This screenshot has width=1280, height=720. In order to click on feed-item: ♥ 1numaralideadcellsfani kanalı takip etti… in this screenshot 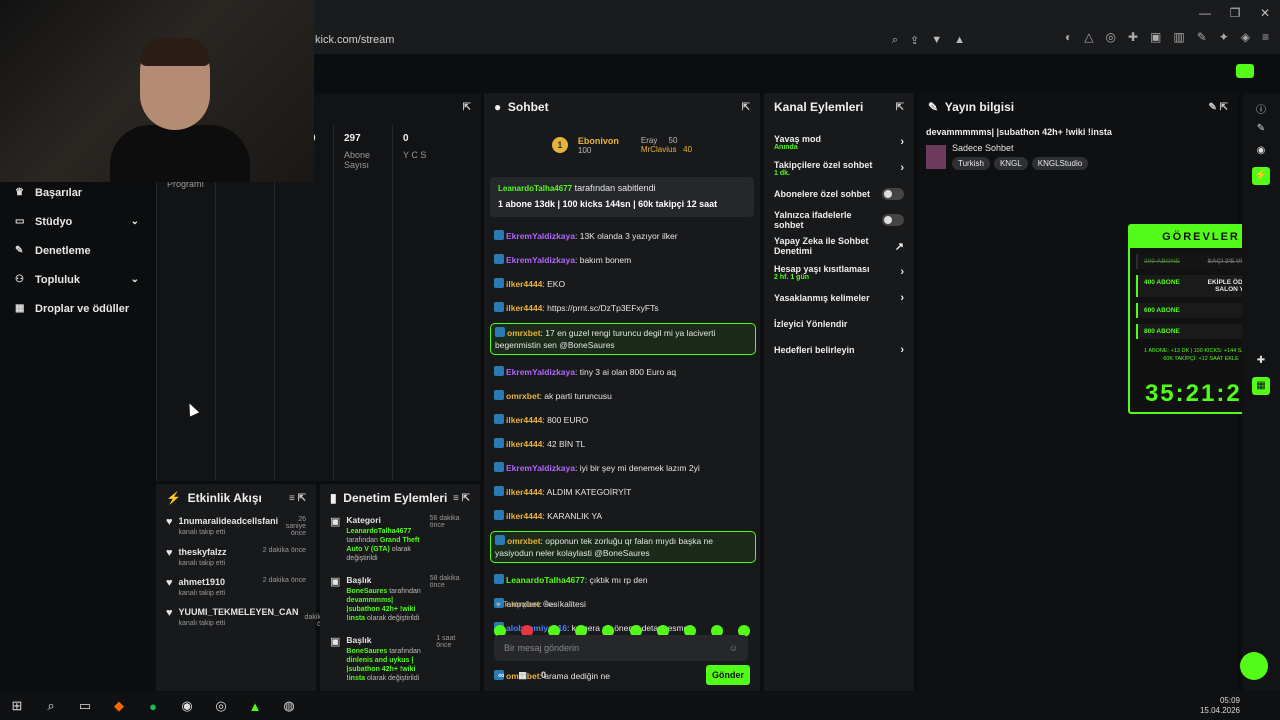, I will do `click(236, 526)`.